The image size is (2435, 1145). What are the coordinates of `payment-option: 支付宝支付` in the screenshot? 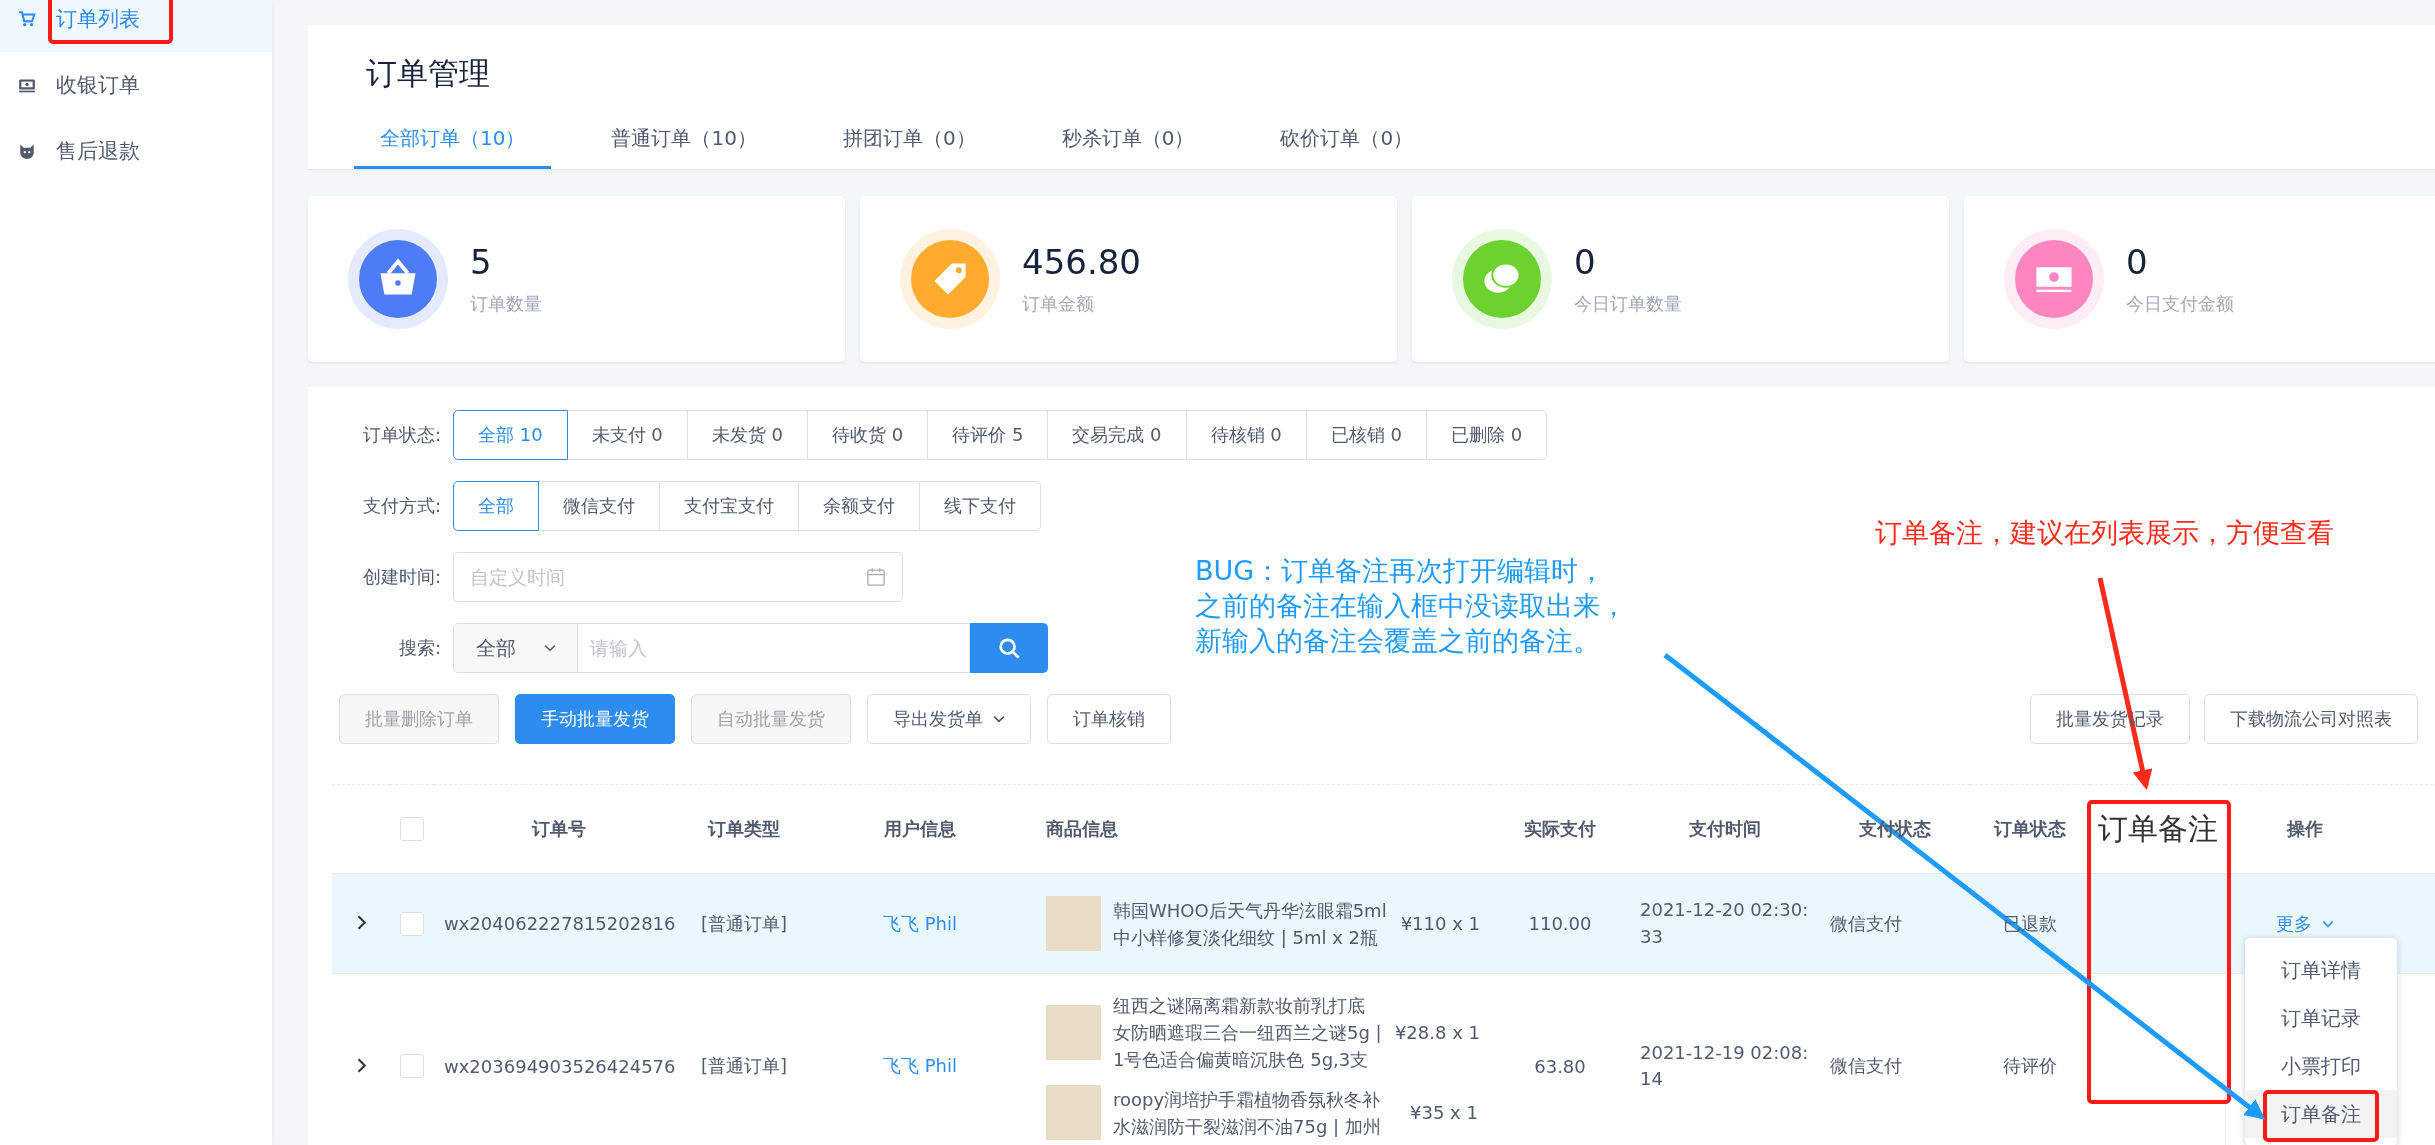 It's located at (729, 506).